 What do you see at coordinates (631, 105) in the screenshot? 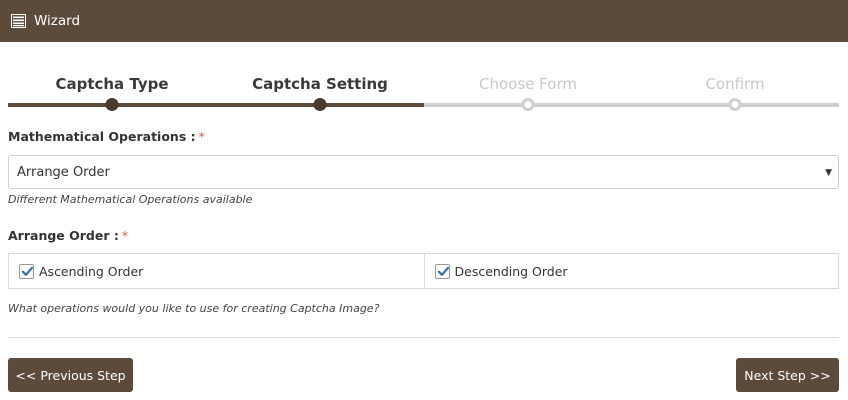
I see `progress-track-pending` at bounding box center [631, 105].